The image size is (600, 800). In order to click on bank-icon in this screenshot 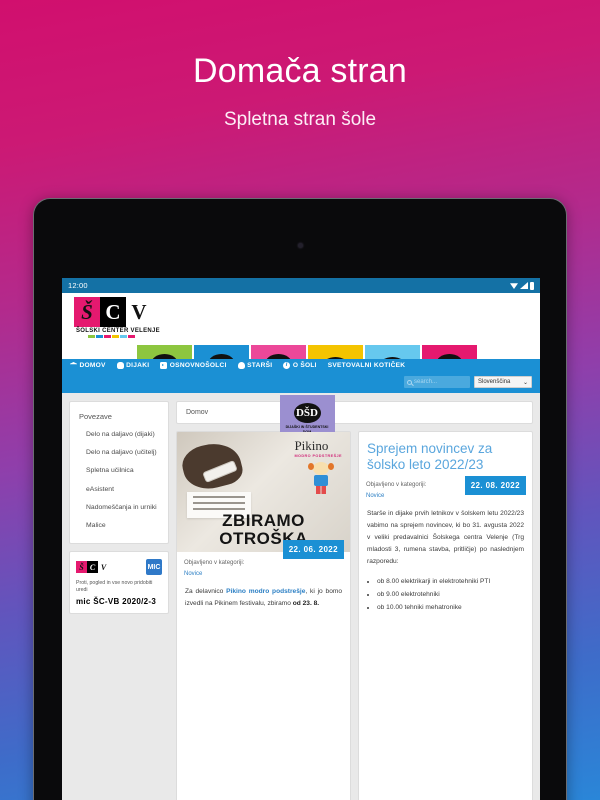, I will do `click(73, 363)`.